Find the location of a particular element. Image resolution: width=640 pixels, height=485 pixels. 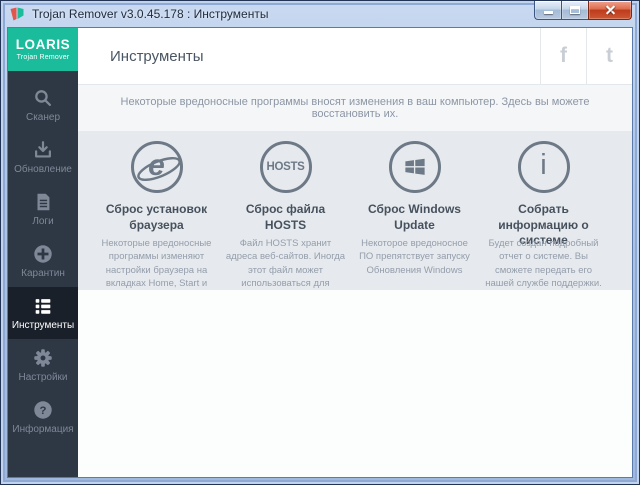

gear-icon is located at coordinates (43, 358).